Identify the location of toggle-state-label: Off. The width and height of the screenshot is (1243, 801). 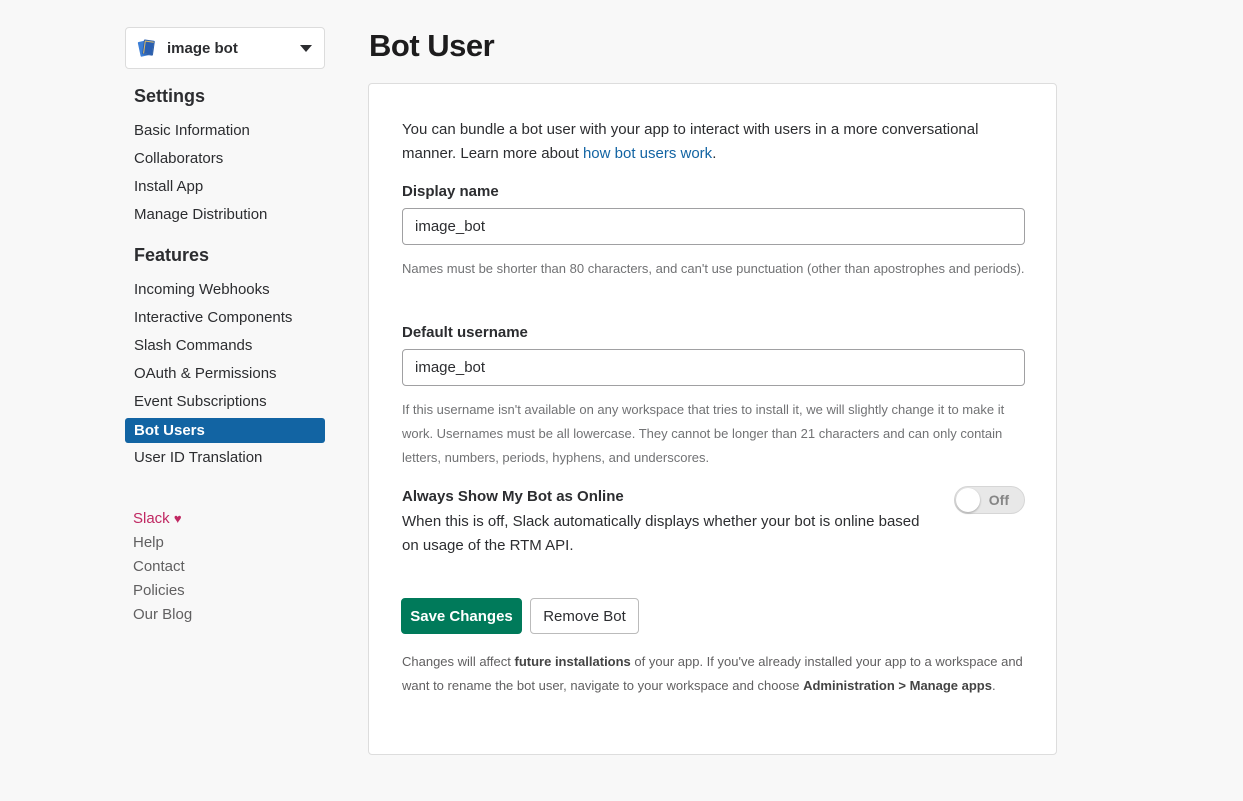
(998, 500).